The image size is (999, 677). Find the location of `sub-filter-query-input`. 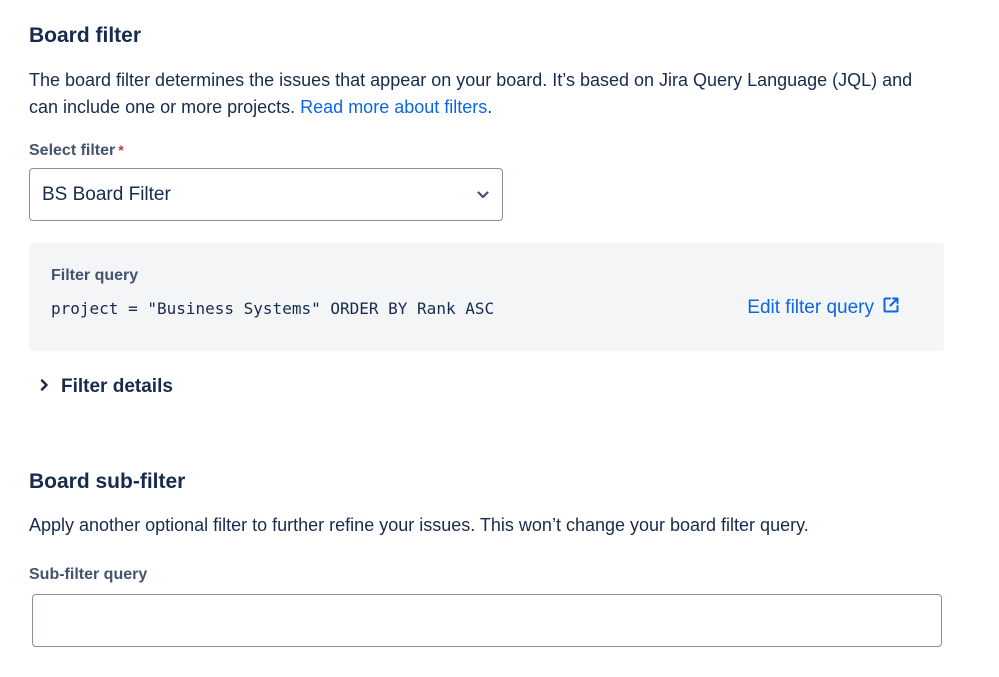

sub-filter-query-input is located at coordinates (487, 620).